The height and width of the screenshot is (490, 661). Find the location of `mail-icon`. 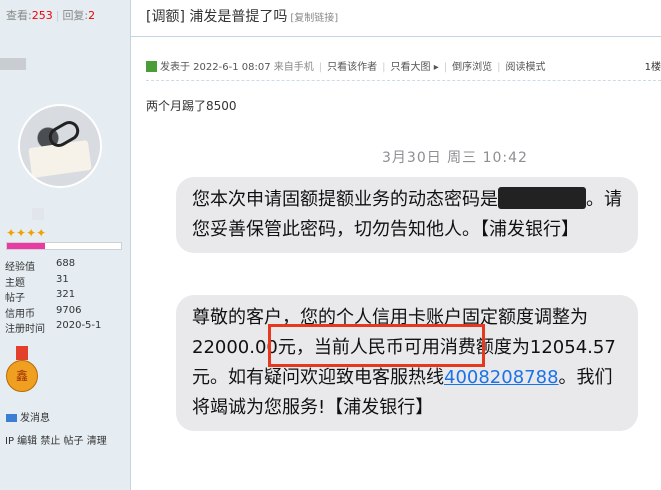

mail-icon is located at coordinates (11, 418).